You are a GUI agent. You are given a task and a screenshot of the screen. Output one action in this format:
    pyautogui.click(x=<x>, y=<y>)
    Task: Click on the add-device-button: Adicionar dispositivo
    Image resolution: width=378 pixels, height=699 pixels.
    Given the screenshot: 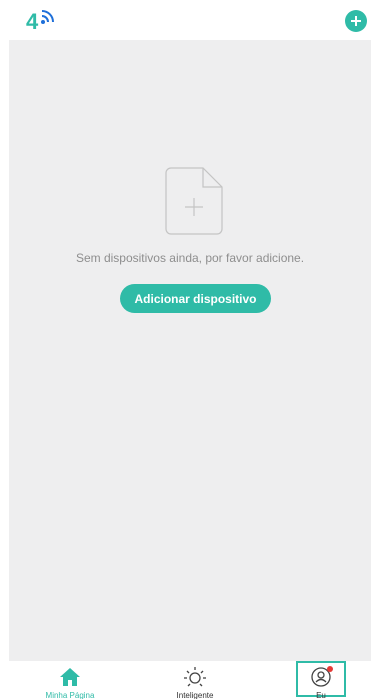 What is the action you would take?
    pyautogui.click(x=195, y=298)
    